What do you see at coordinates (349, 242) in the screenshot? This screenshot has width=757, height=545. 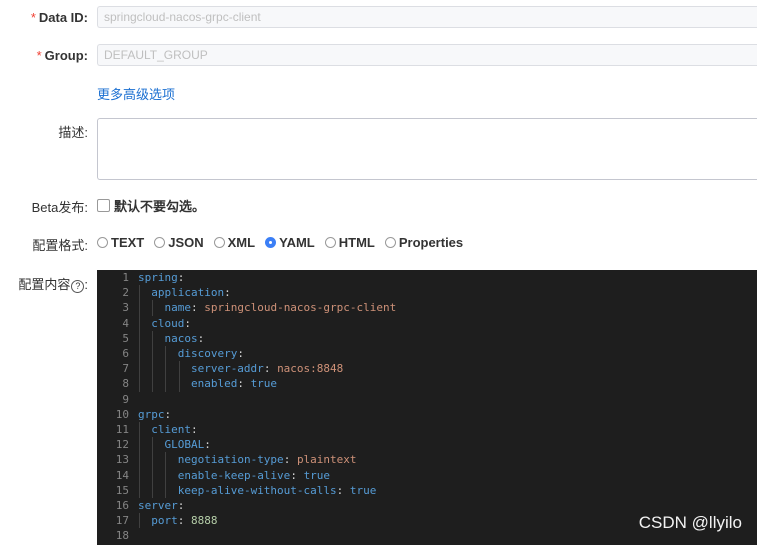 I see `format-option-html: HTML` at bounding box center [349, 242].